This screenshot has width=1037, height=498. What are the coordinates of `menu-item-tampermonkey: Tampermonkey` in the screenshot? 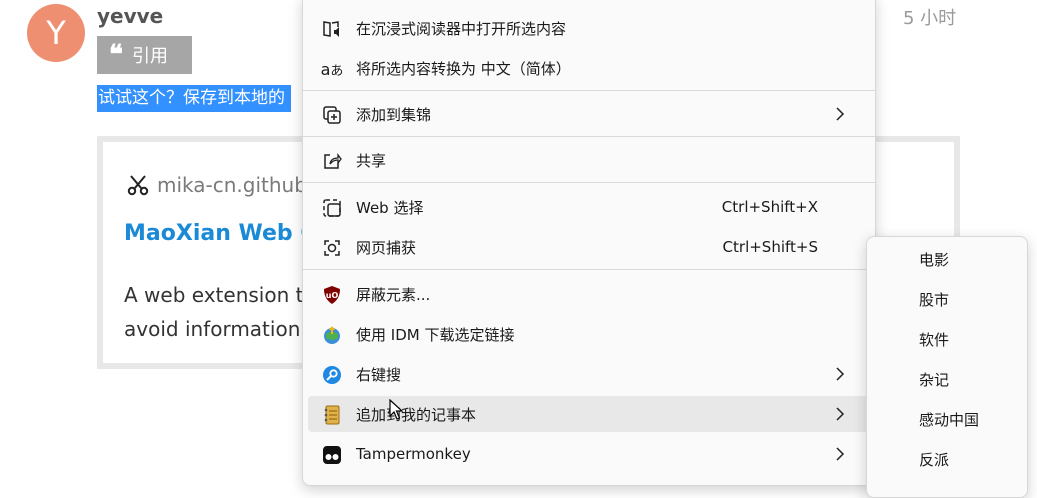 It's located at (588, 454).